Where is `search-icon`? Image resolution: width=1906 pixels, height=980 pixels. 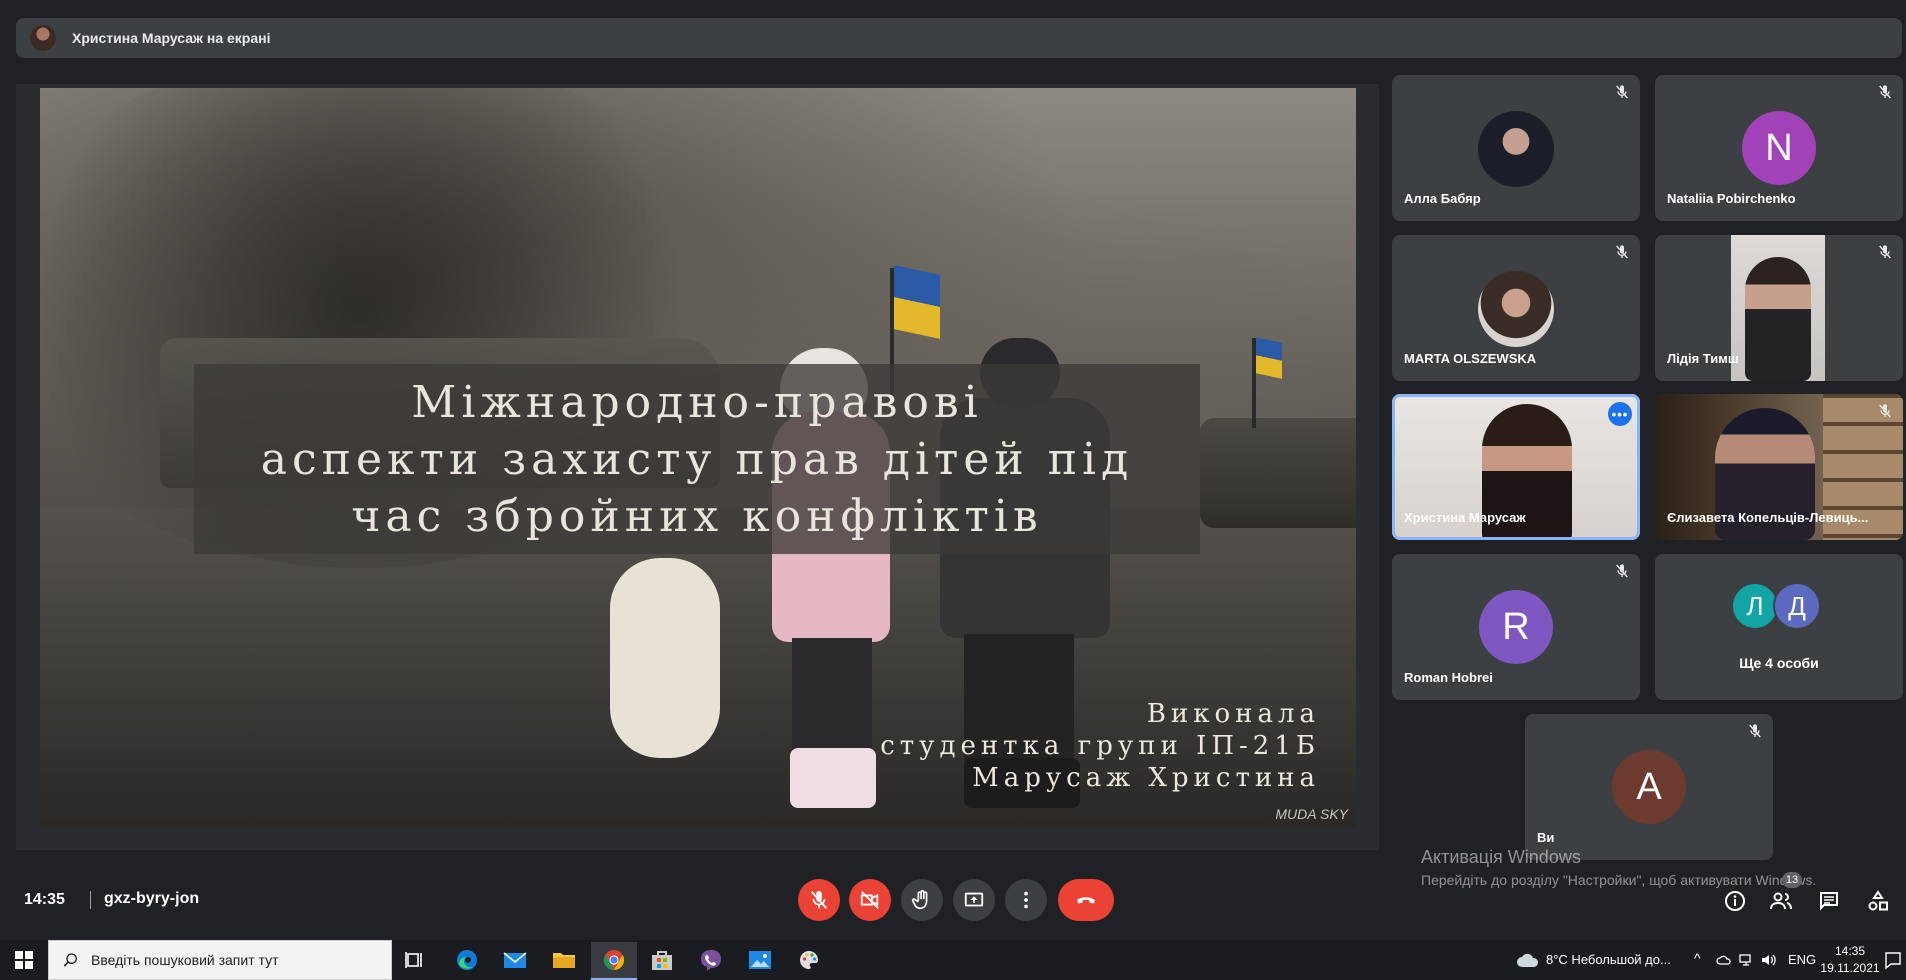 search-icon is located at coordinates (70, 960).